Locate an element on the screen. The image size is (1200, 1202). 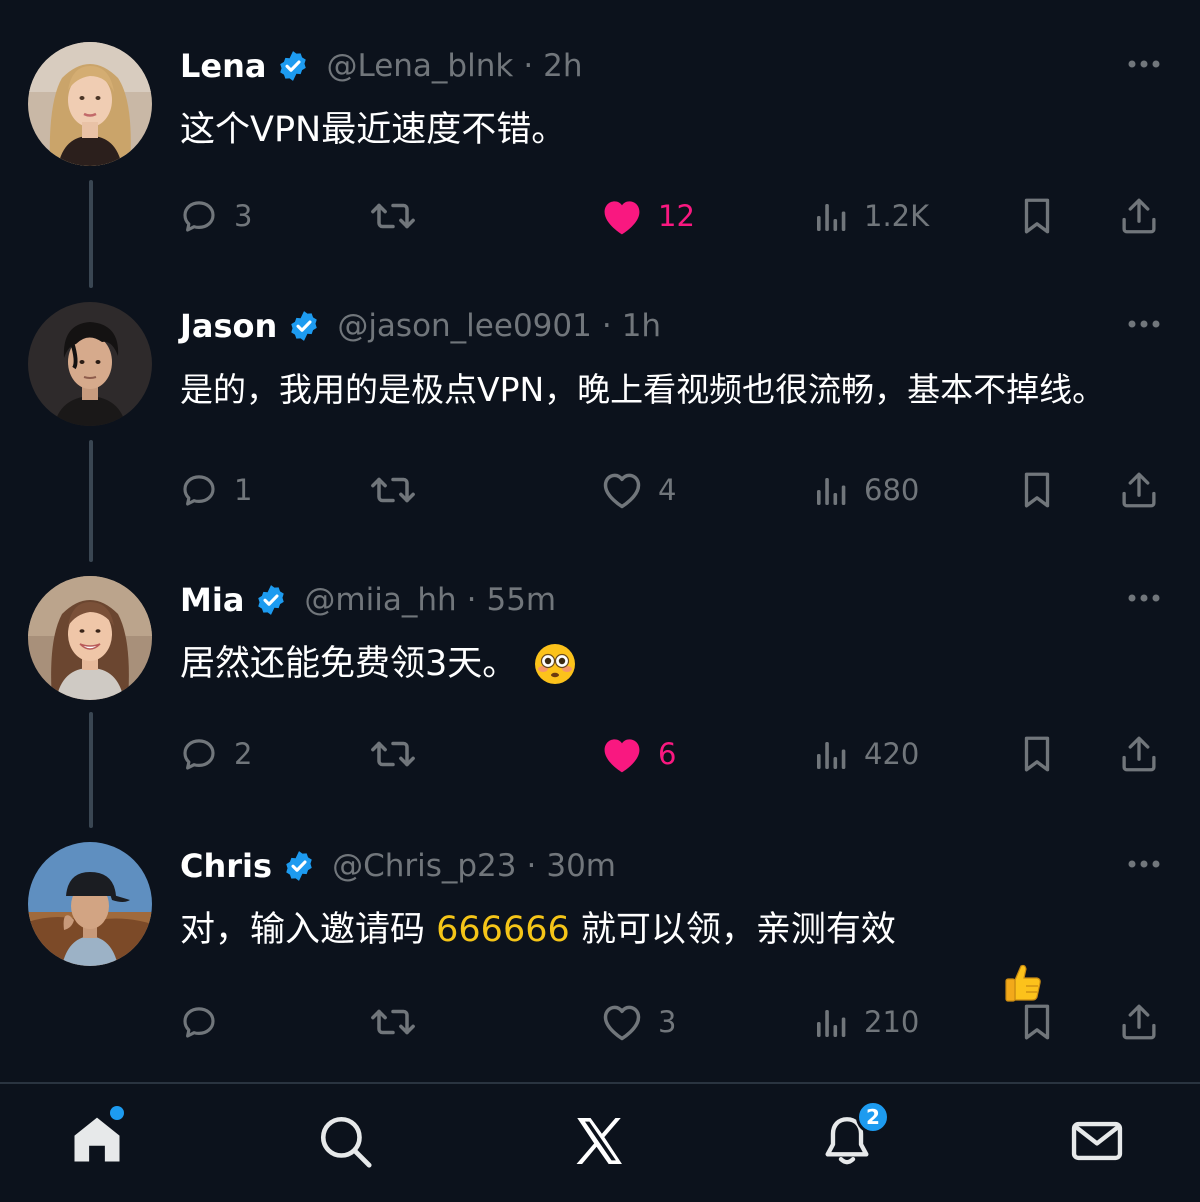
bottom-nav: 2 is located at coordinates (600, 1142).